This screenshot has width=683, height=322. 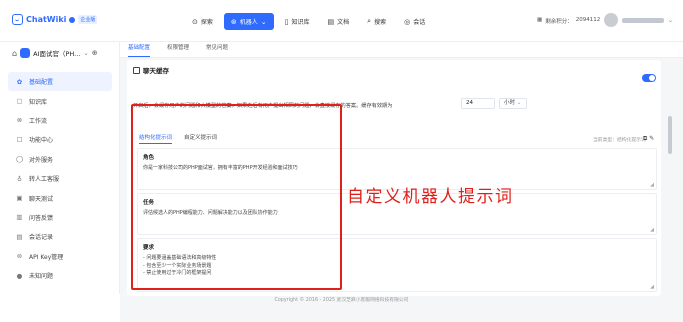 I want to click on robot-selector: ⌂ AI面试官（PH... ⌄ ⊕, so click(x=55, y=53).